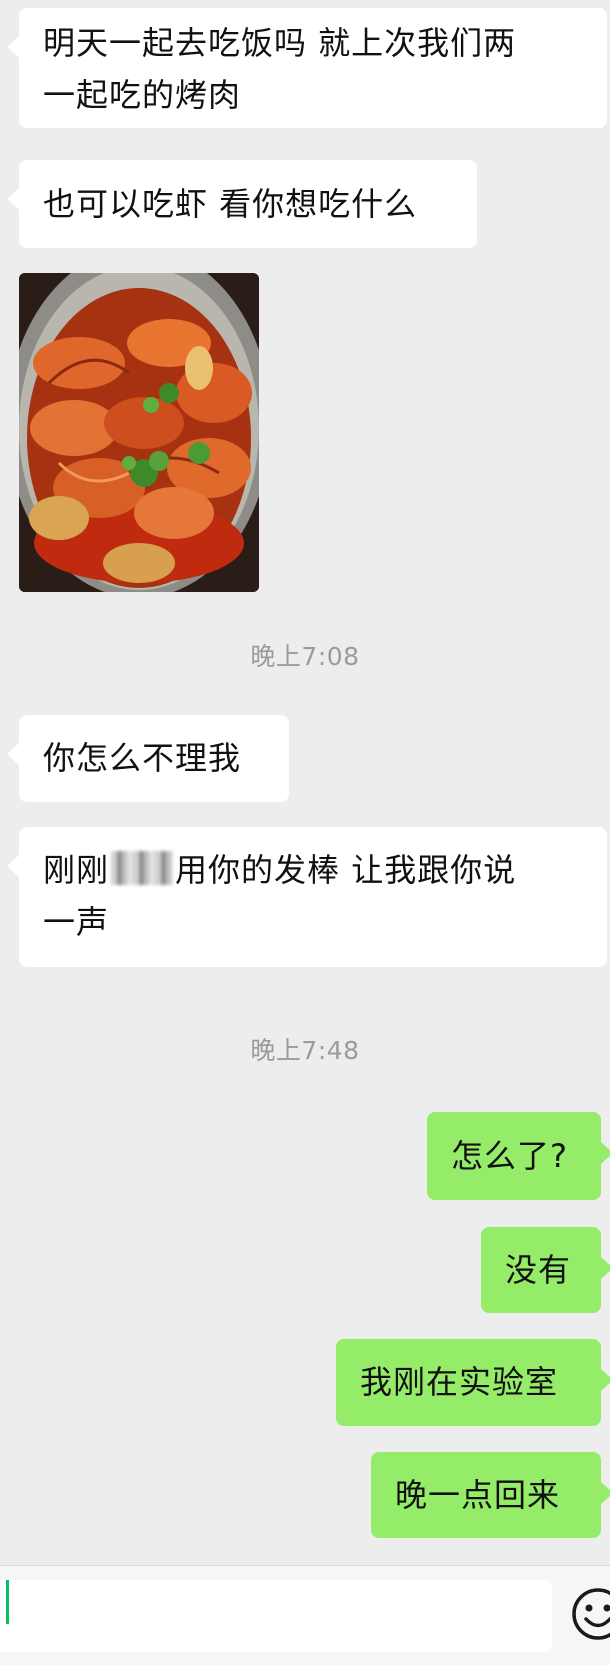 This screenshot has height=1665, width=610. I want to click on incoming-message: 你怎么不理我, so click(148, 758).